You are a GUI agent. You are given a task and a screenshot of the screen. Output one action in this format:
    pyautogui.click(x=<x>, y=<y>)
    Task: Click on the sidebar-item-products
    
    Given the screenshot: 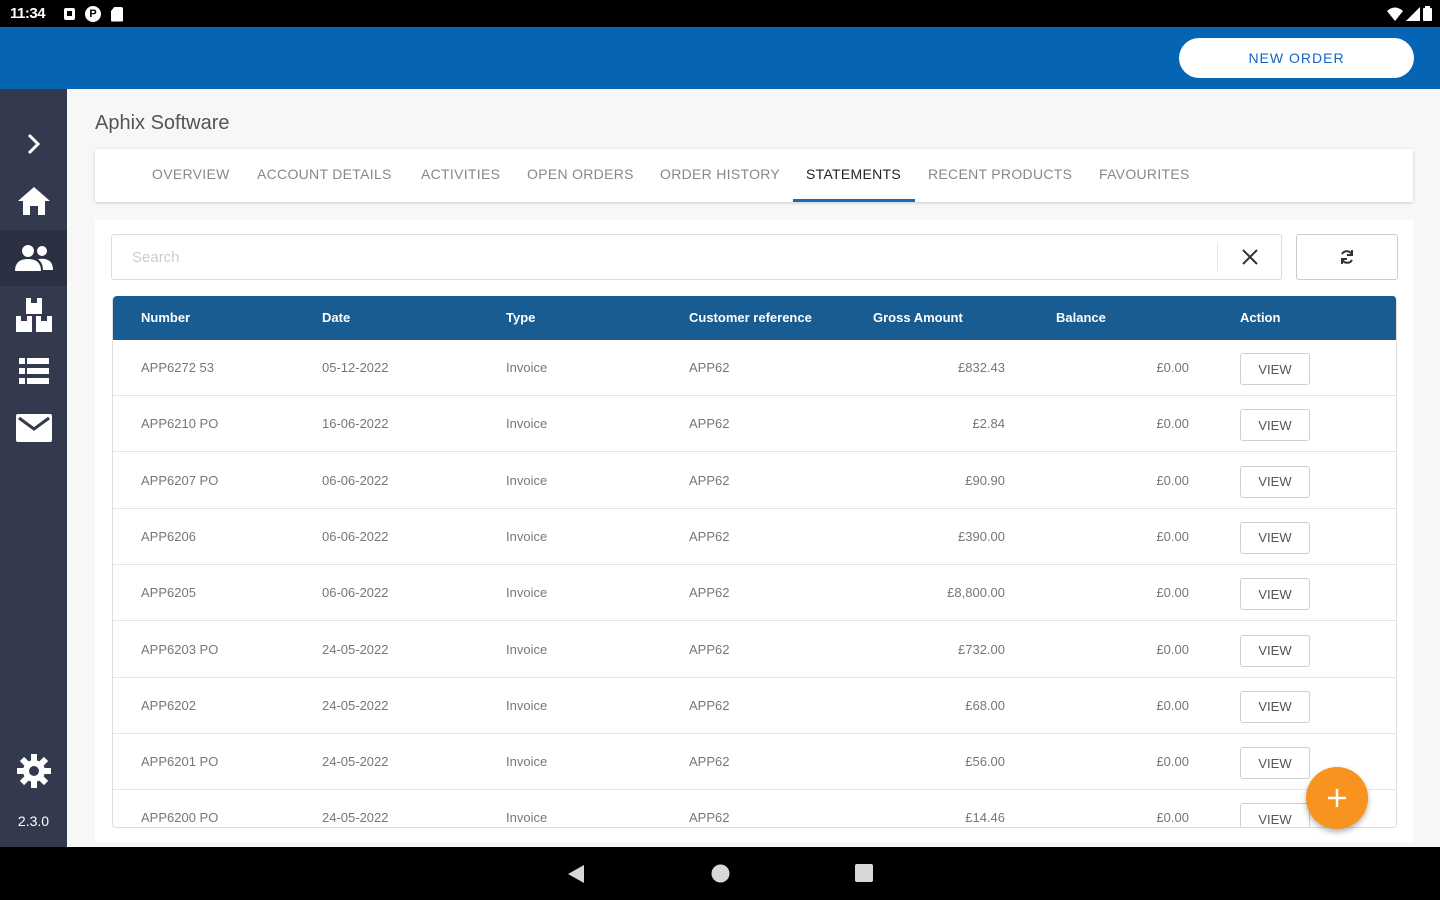 What is the action you would take?
    pyautogui.click(x=33, y=315)
    